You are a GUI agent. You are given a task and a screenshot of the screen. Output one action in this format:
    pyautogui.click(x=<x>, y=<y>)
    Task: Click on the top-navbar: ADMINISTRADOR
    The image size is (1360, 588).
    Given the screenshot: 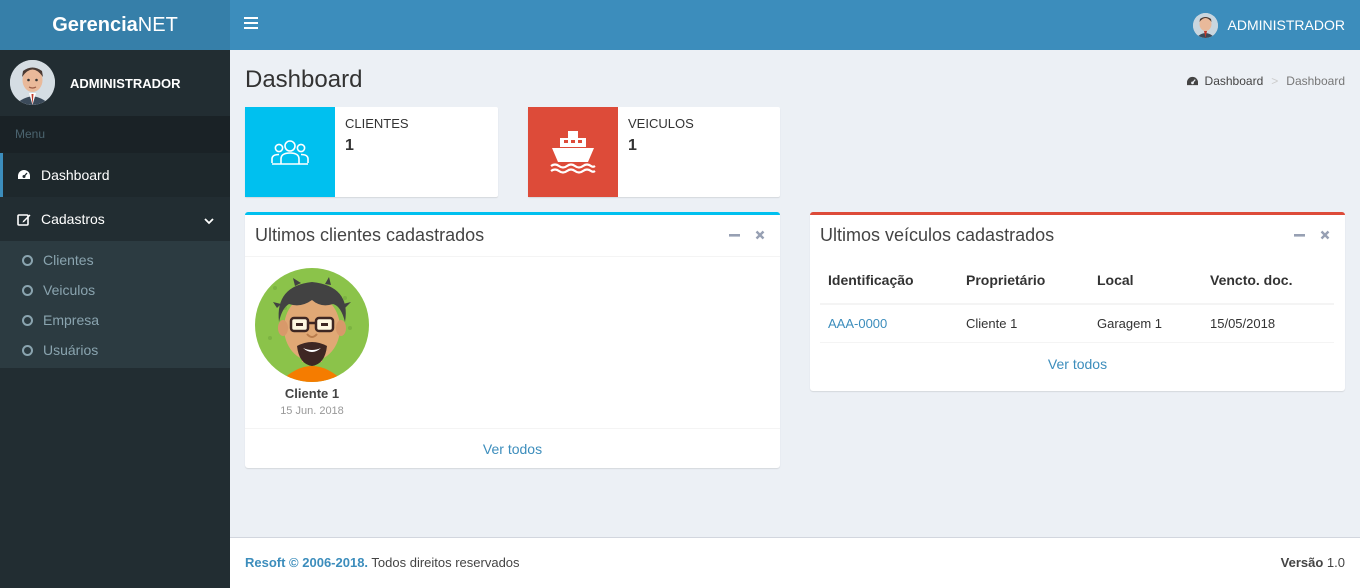 What is the action you would take?
    pyautogui.click(x=795, y=25)
    